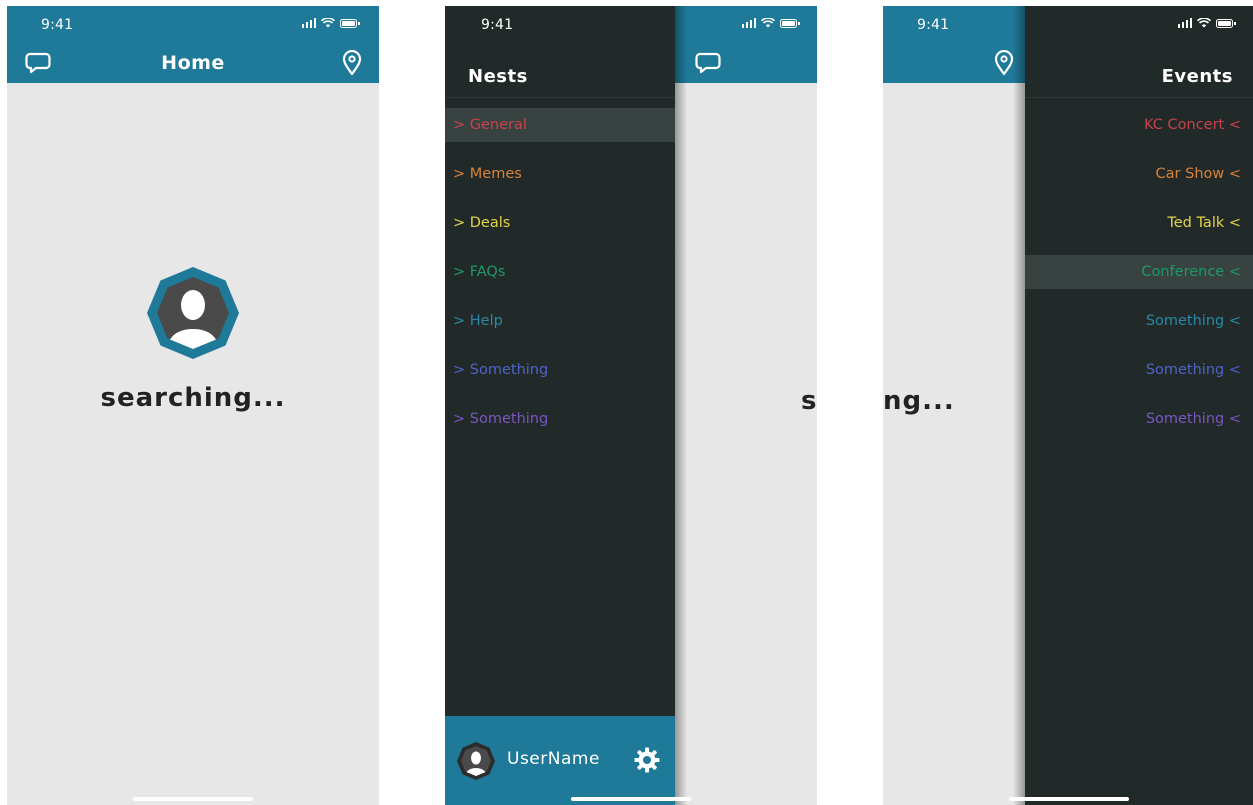 The height and width of the screenshot is (805, 1253). Describe the element at coordinates (553, 759) in the screenshot. I see `user-name: UserName` at that location.